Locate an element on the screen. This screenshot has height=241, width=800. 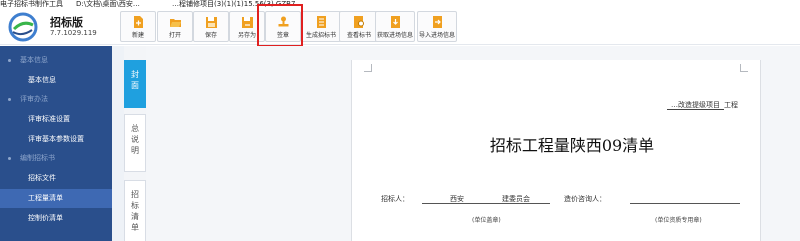
highlight-box is located at coordinates (280, 25).